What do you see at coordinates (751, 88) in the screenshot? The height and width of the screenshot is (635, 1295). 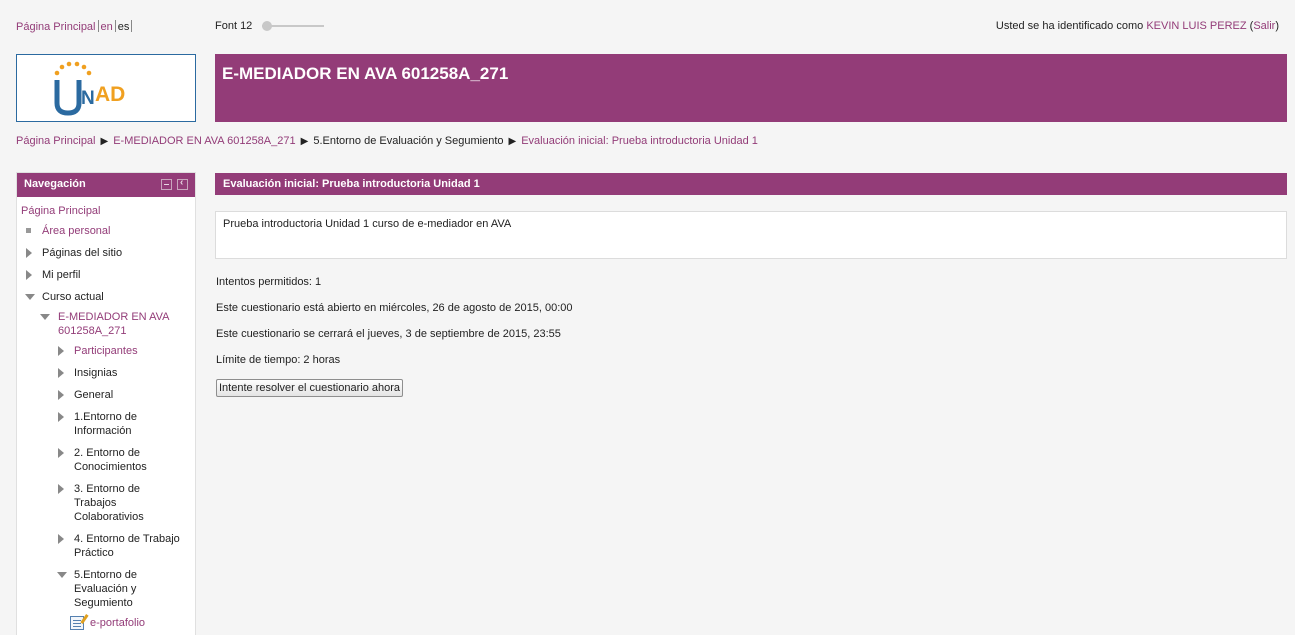 I see `course-banner: E-MEDIADOR EN AVA 601258A_271` at bounding box center [751, 88].